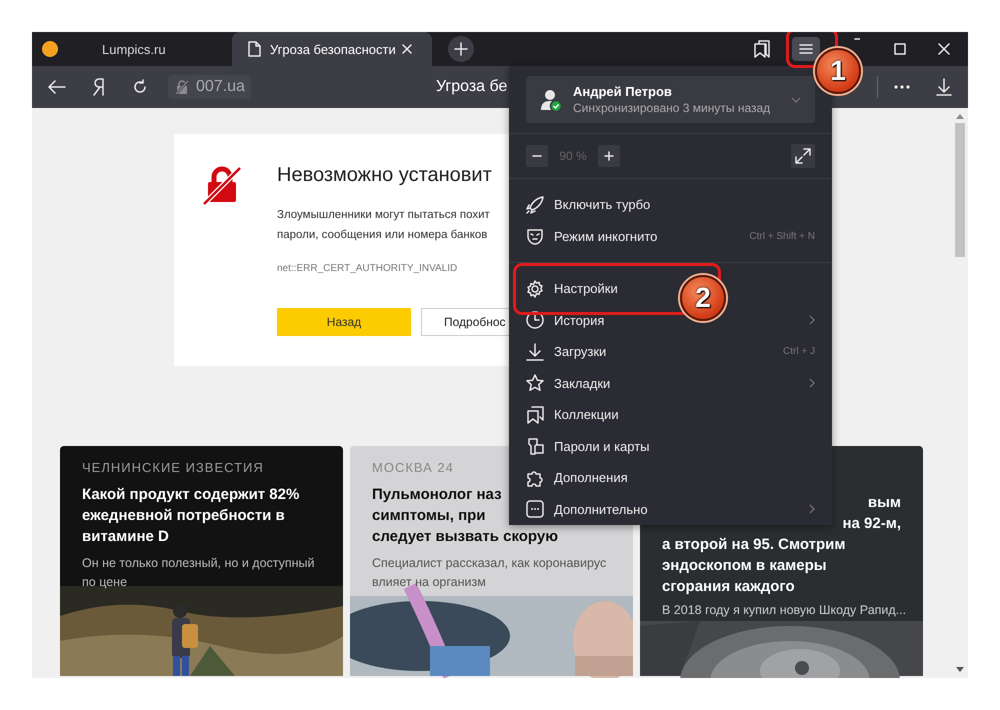 This screenshot has height=710, width=1000. Describe the element at coordinates (588, 446) in the screenshot. I see `menu-item: Пароли и карты` at that location.